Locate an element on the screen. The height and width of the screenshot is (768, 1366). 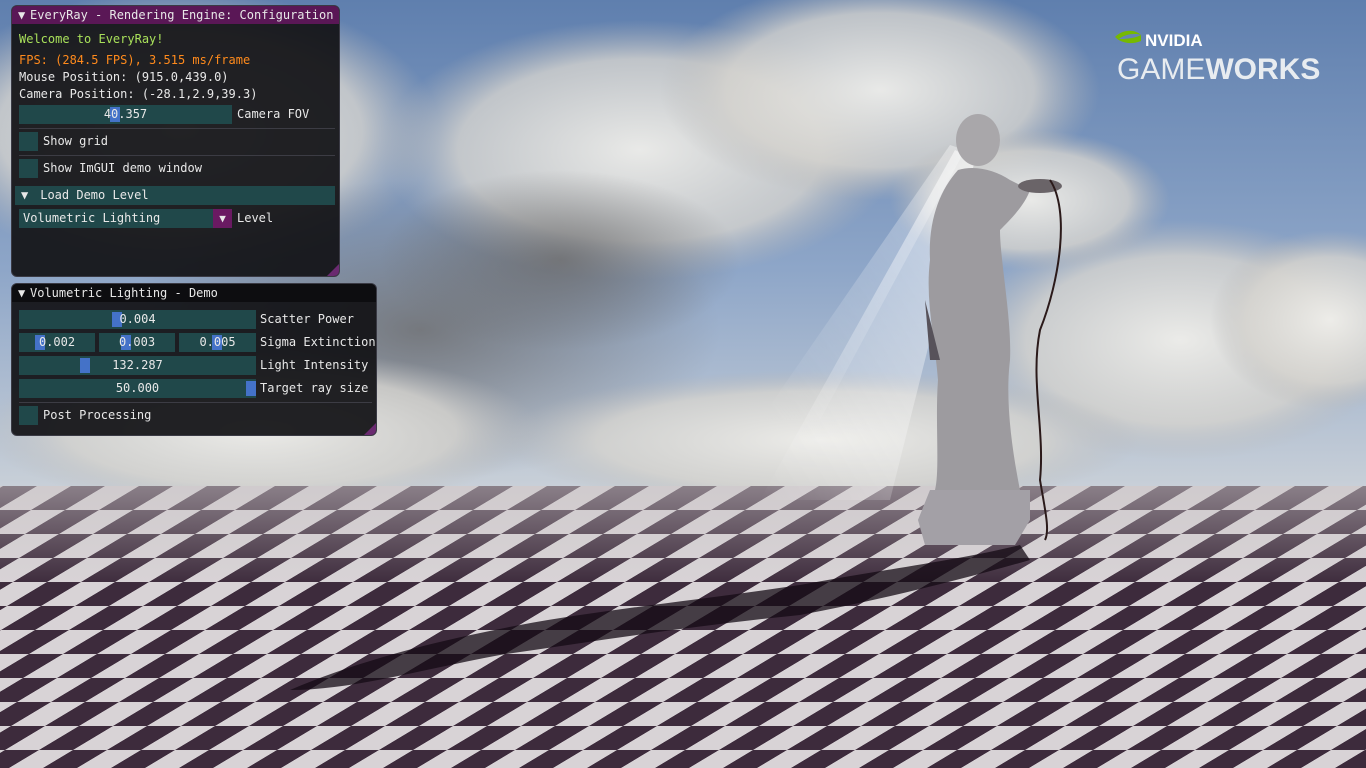
show-imgui-demo-checkbox is located at coordinates (28, 168).